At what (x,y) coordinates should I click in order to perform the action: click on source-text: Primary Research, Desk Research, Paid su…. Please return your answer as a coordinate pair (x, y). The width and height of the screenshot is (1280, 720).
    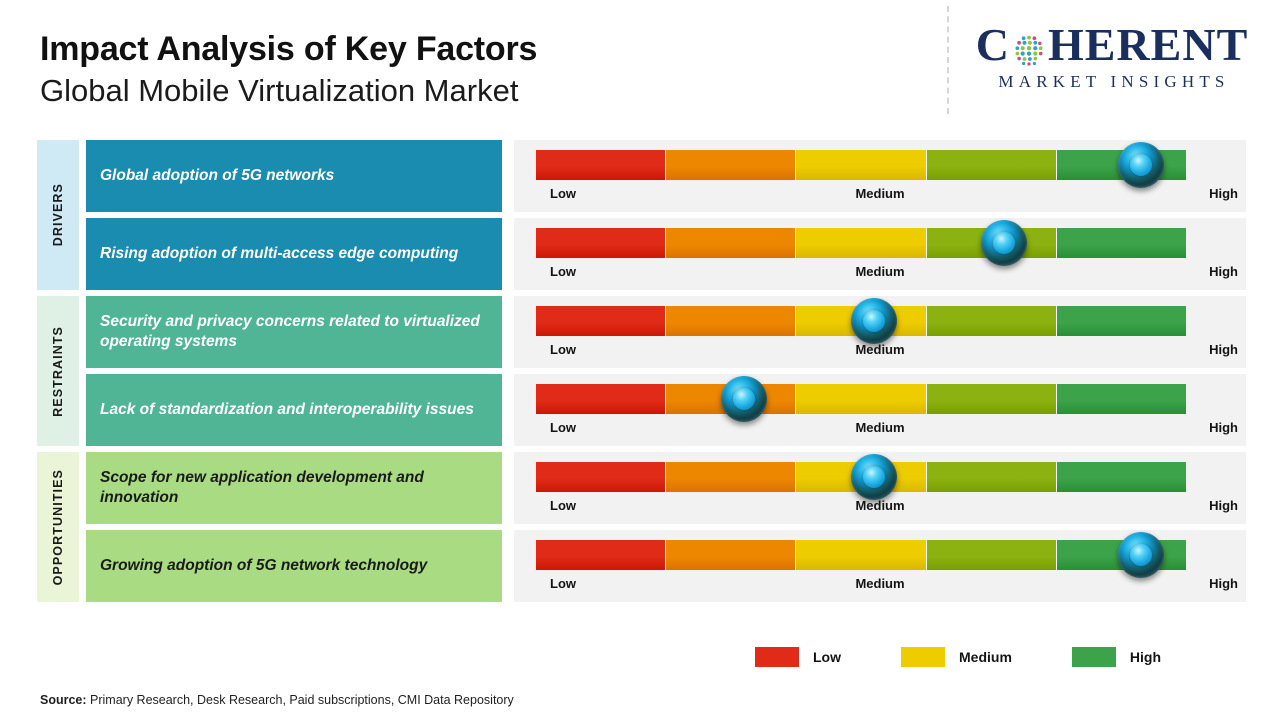
    Looking at the image, I should click on (300, 700).